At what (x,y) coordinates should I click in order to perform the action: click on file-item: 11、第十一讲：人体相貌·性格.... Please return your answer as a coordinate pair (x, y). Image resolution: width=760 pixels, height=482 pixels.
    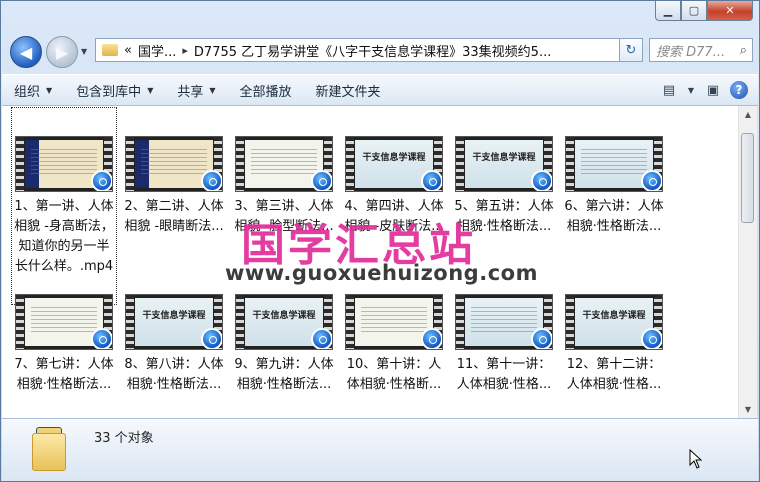
    Looking at the image, I should click on (504, 349).